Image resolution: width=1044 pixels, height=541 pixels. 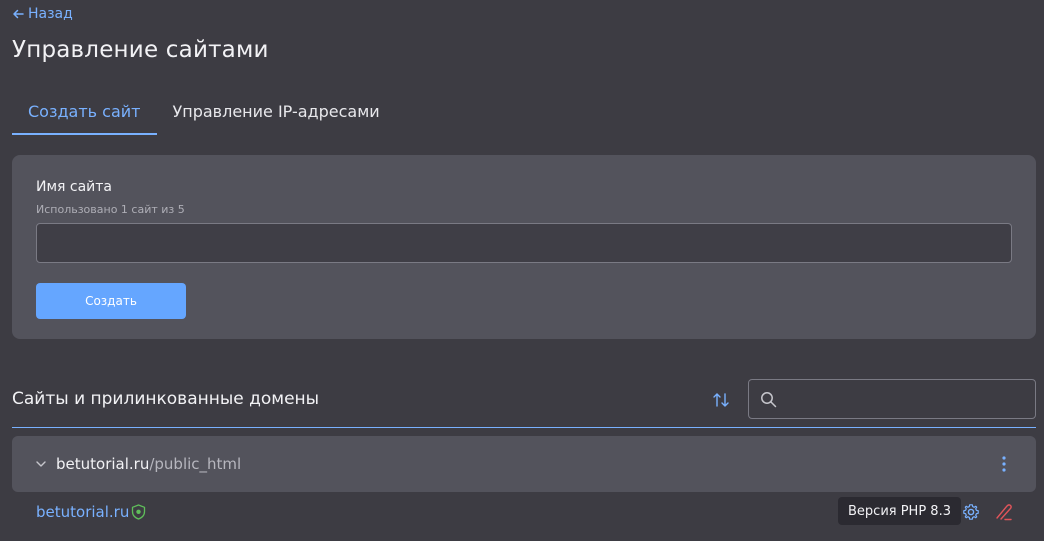 What do you see at coordinates (195, 464) in the screenshot?
I see `site-directory: /public_html` at bounding box center [195, 464].